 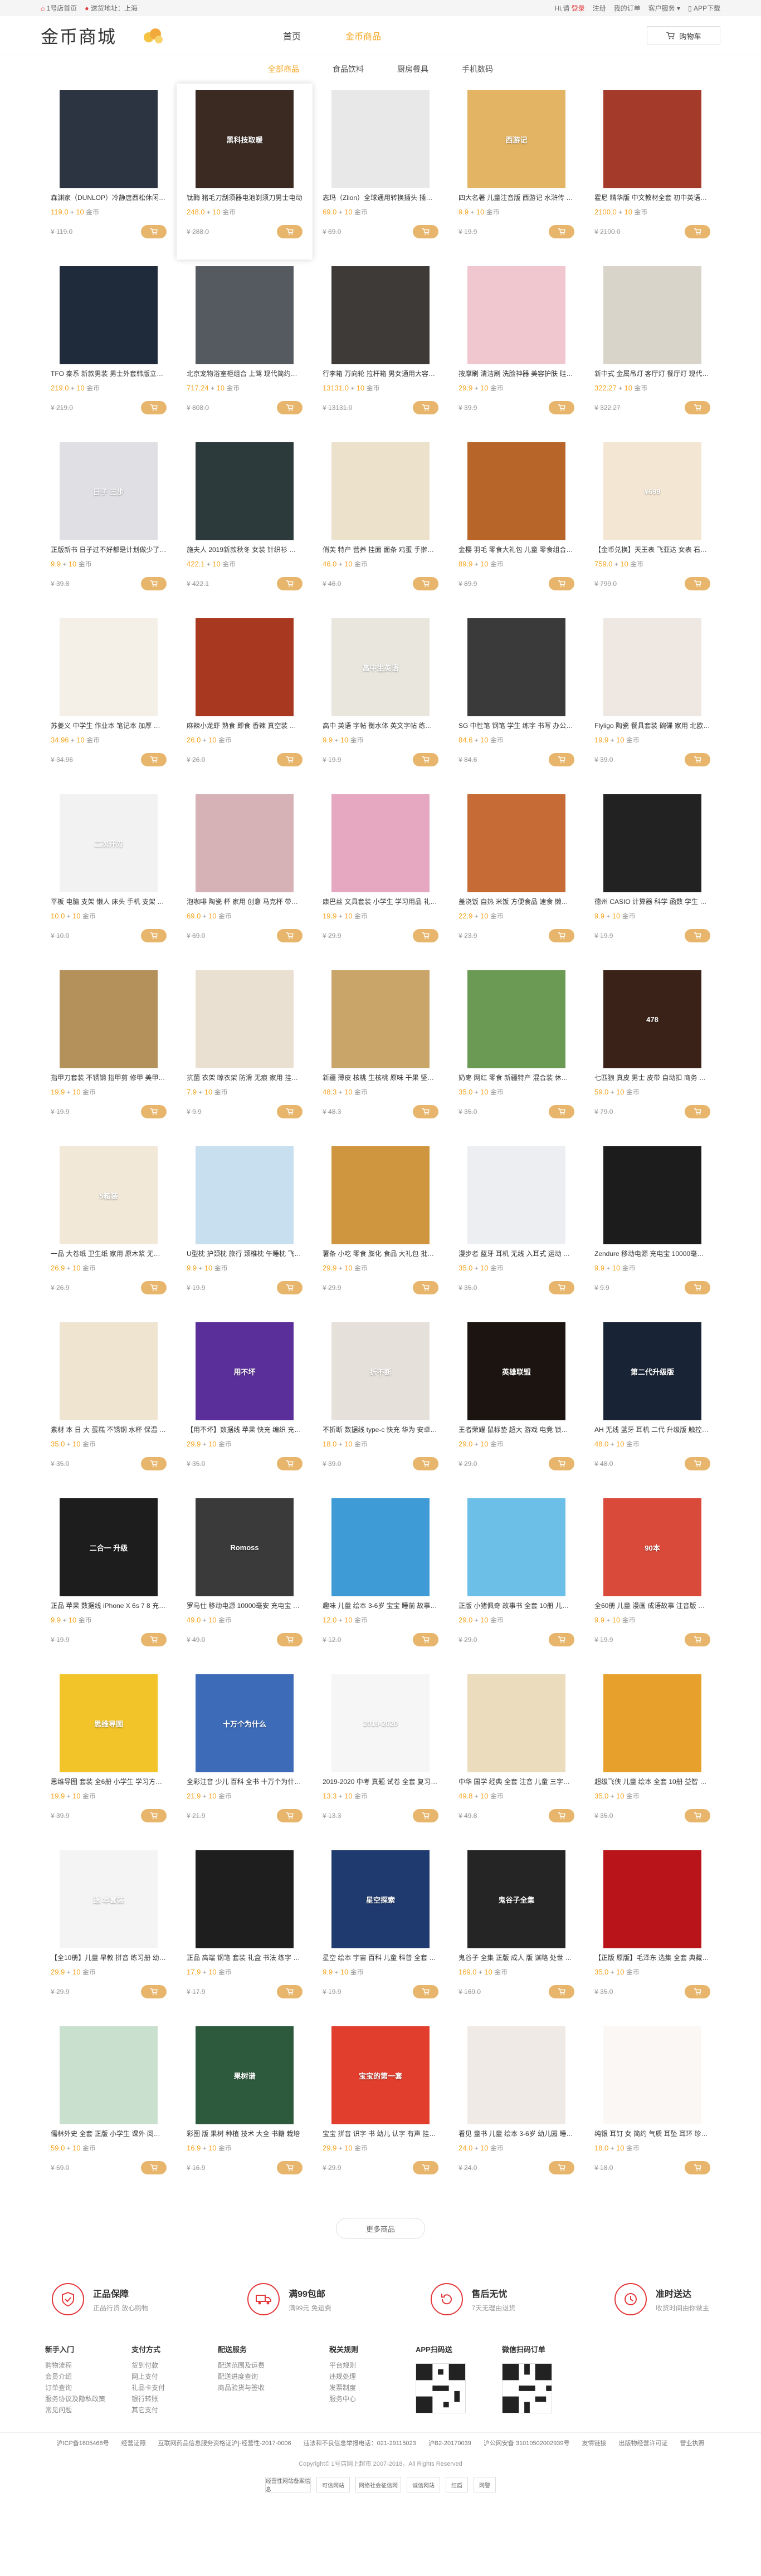 What do you see at coordinates (516, 1958) in the screenshot?
I see `product-name: 鬼谷子 全集 正版 成人 版 谋略 处世 智慧 书籍` at bounding box center [516, 1958].